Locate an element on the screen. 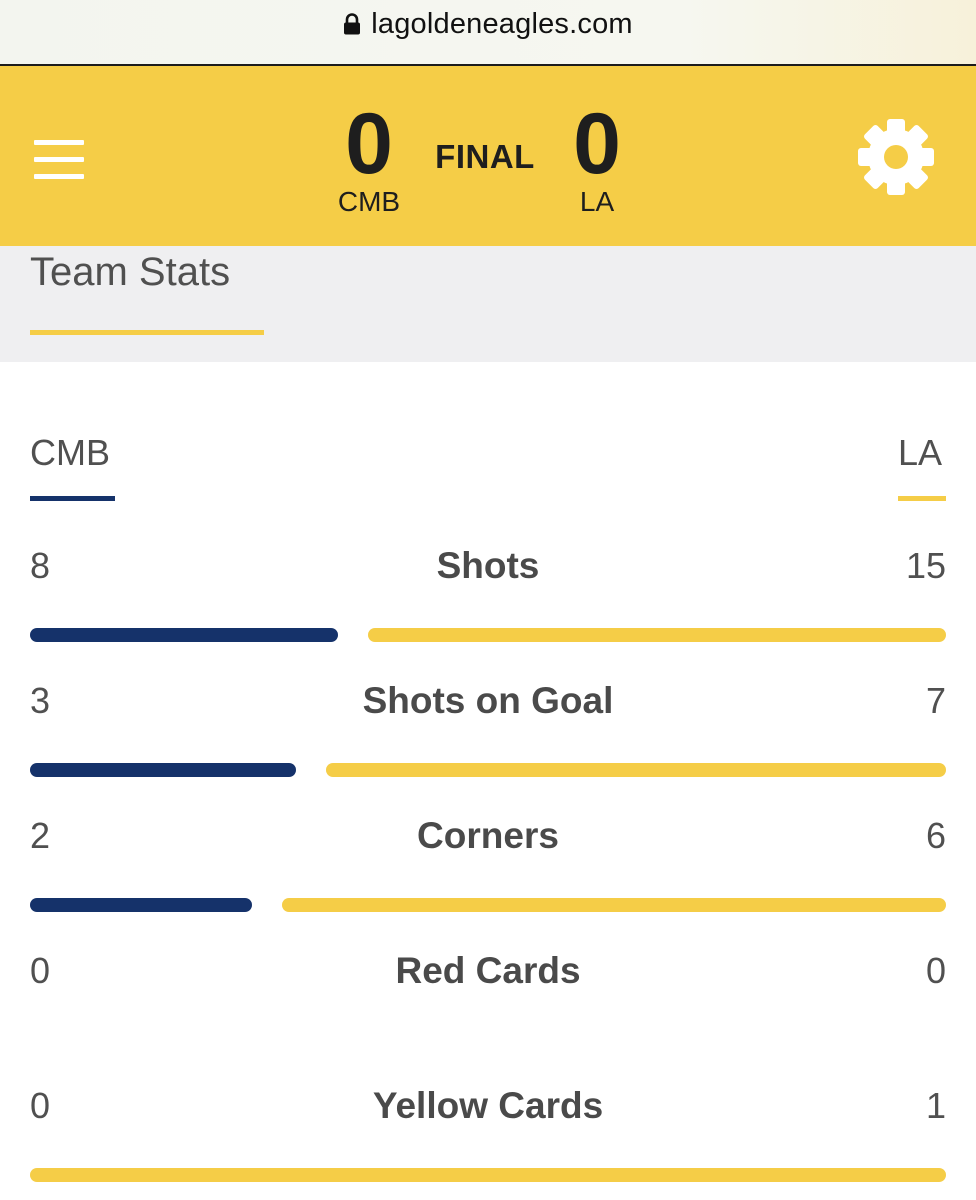  tab-team-stats: Team Stats is located at coordinates (147, 292).